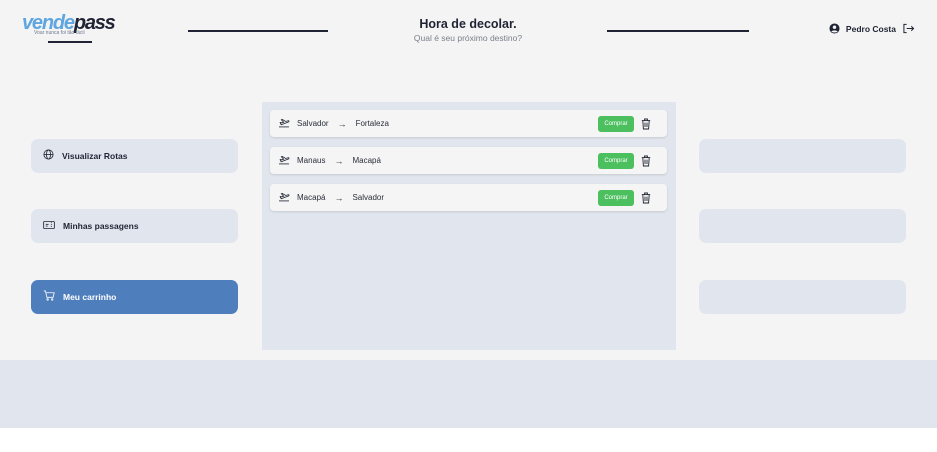  What do you see at coordinates (468, 123) in the screenshot?
I see `route-row: Salvador → Fortaleza Comprar` at bounding box center [468, 123].